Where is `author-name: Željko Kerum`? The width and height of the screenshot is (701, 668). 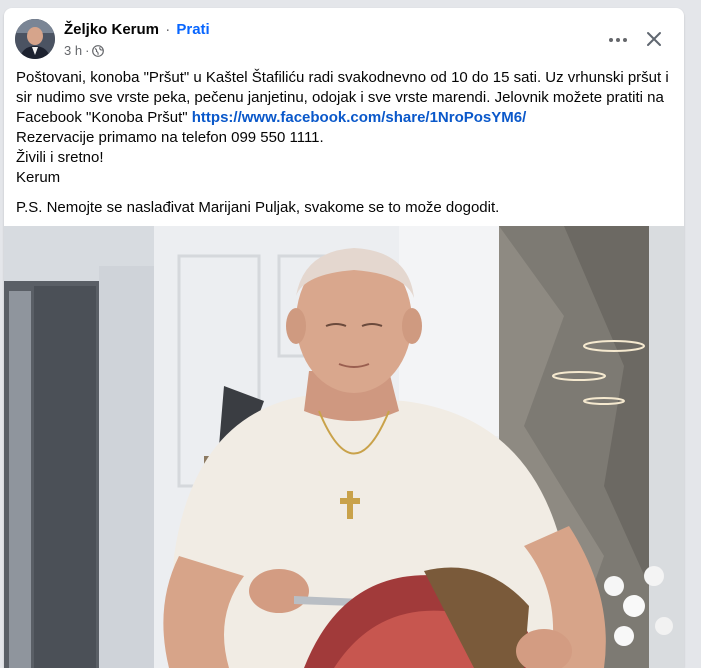 author-name: Željko Kerum is located at coordinates (111, 29).